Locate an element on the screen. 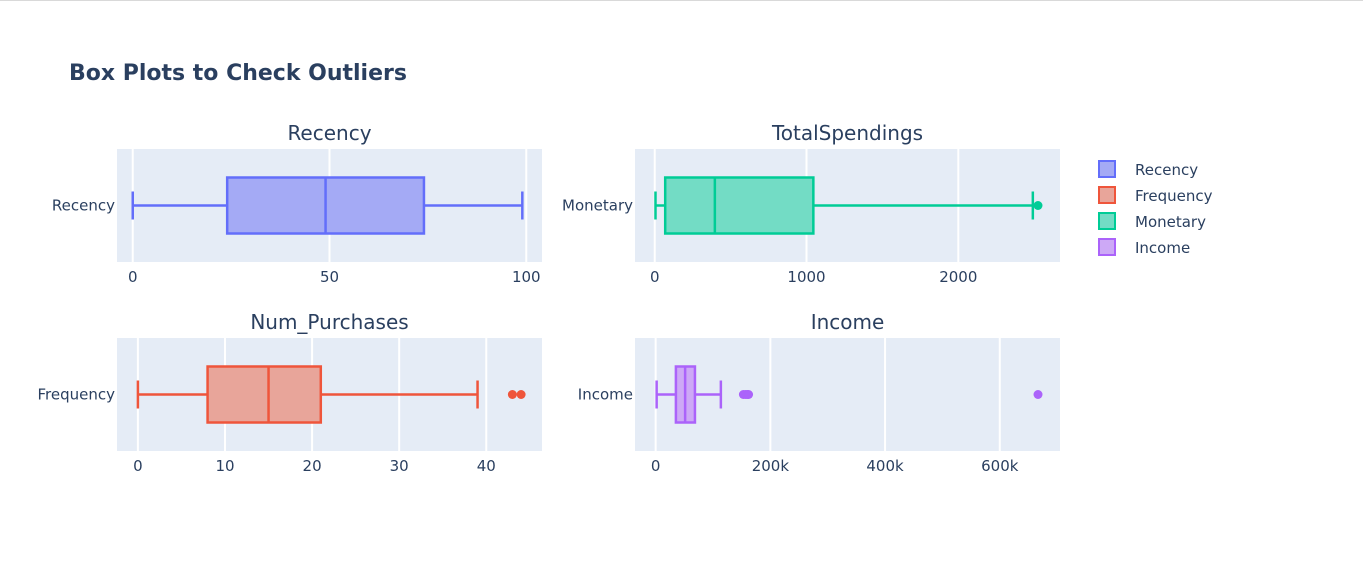 The width and height of the screenshot is (1363, 567). subplot-title: Income is located at coordinates (848, 322).